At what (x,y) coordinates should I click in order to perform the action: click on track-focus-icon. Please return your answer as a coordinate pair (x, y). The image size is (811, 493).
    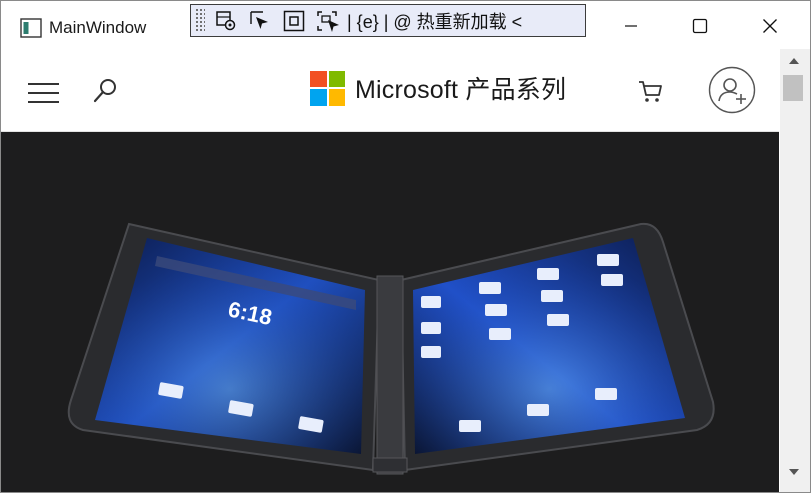
    Looking at the image, I should click on (328, 21).